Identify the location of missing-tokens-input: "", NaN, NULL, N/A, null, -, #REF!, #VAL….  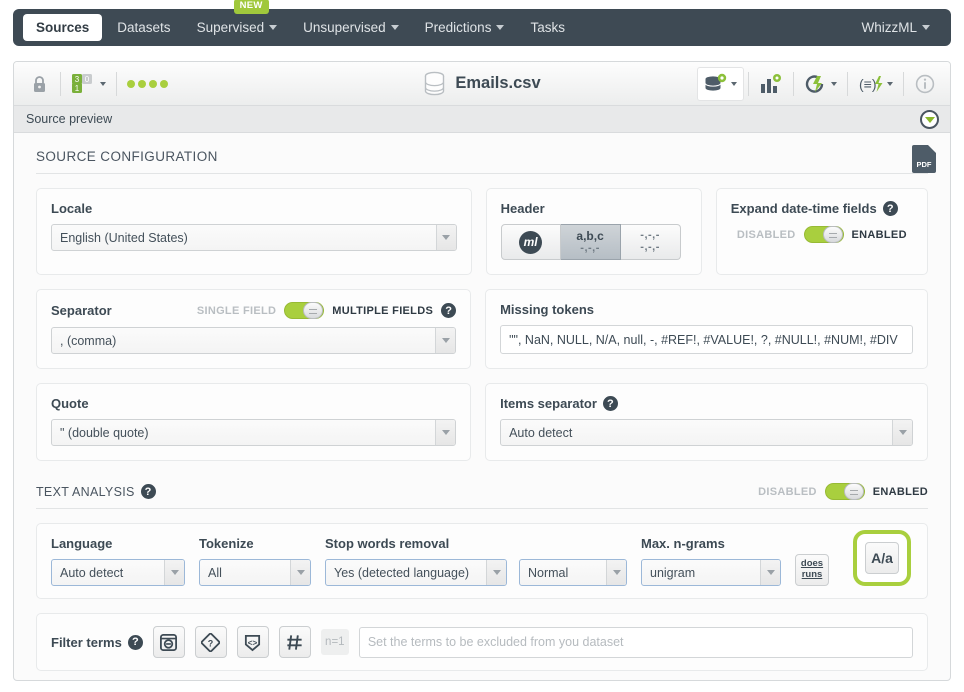
(706, 339).